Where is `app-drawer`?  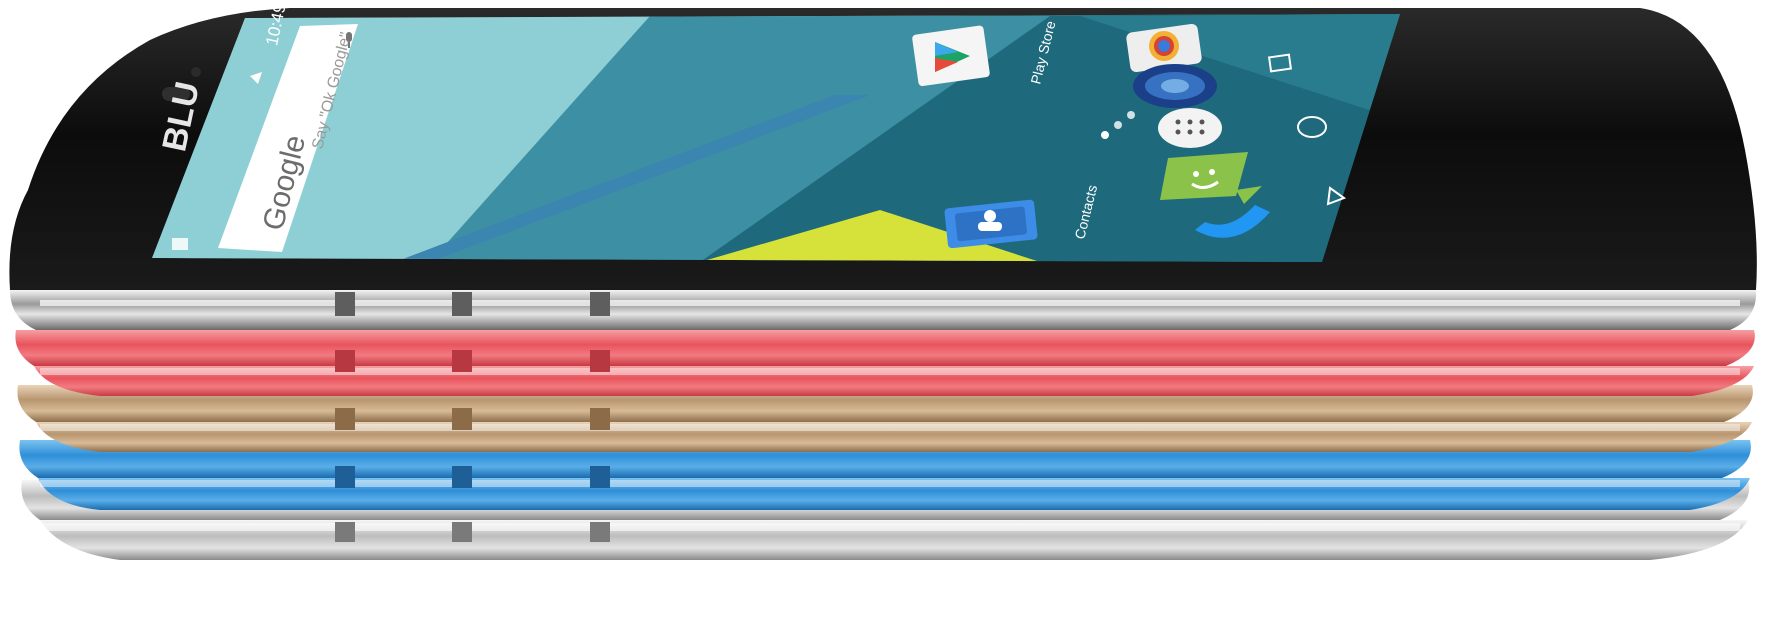 app-drawer is located at coordinates (1190, 128).